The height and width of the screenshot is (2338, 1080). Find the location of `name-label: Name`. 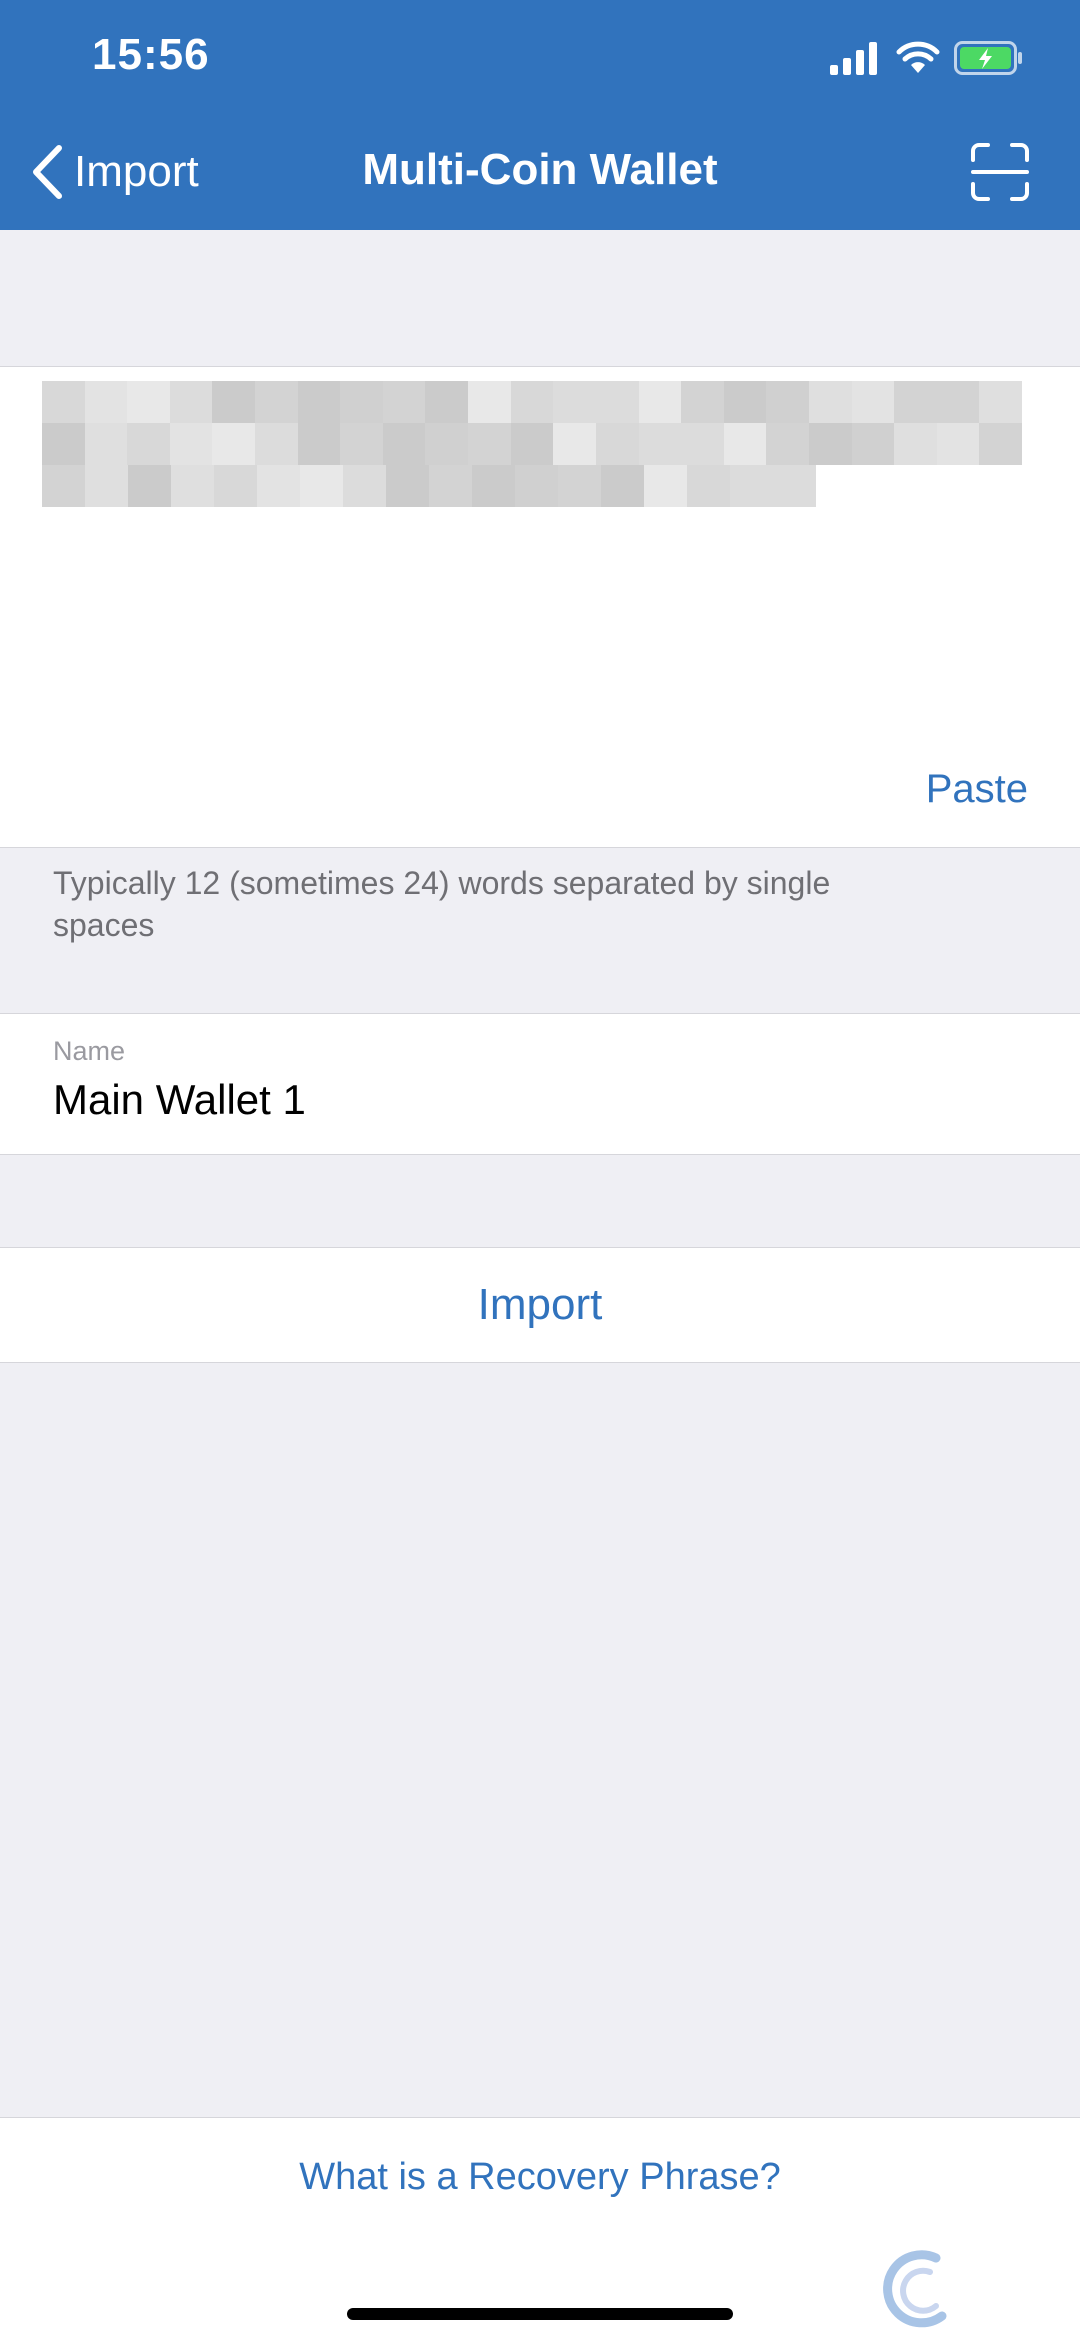

name-label: Name is located at coordinates (89, 1051).